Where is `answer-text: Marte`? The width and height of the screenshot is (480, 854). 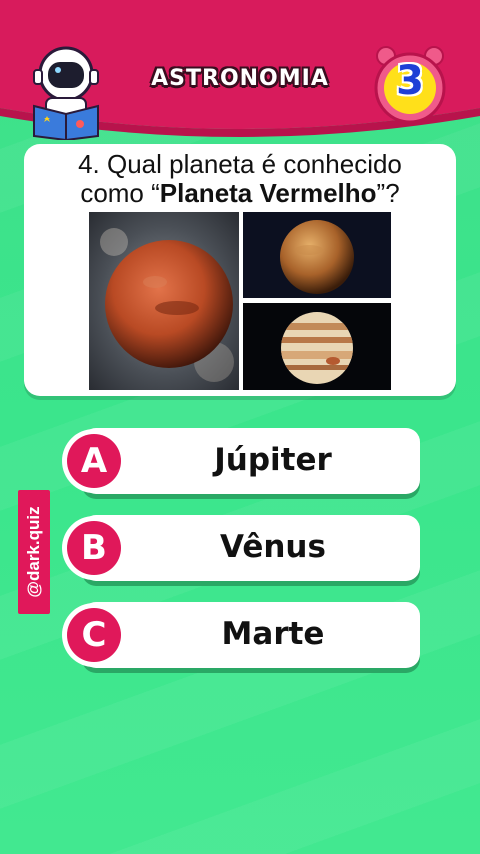 answer-text: Marte is located at coordinates (273, 634).